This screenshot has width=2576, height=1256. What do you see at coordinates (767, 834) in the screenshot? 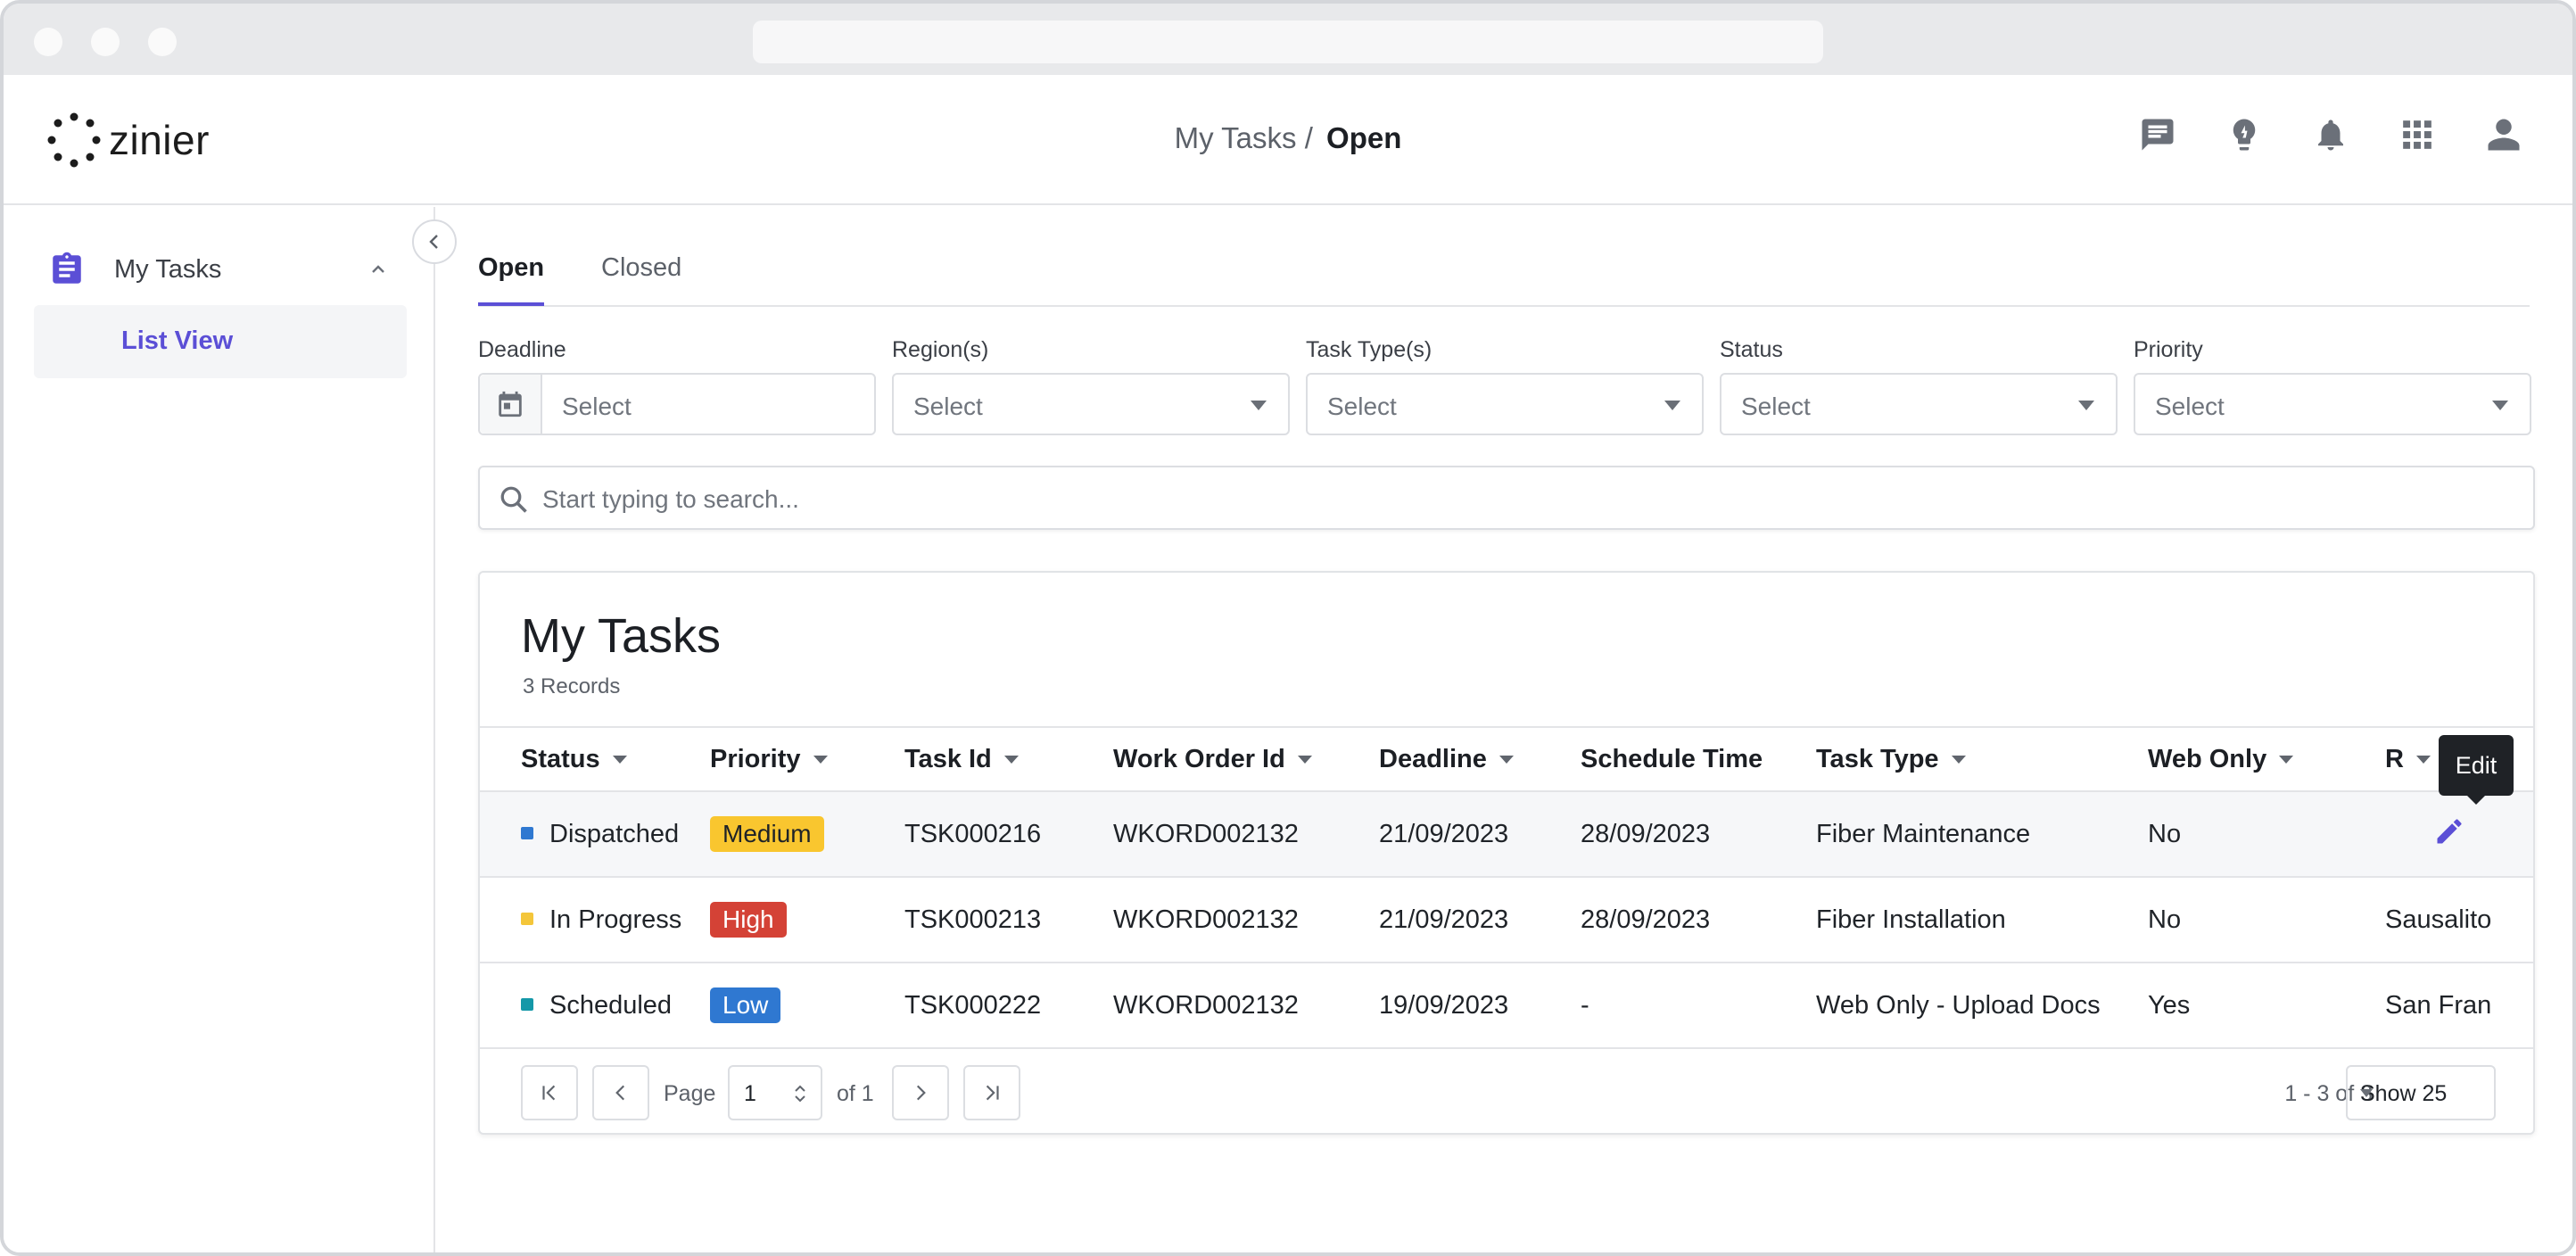
I see `priority-badge: Medium` at bounding box center [767, 834].